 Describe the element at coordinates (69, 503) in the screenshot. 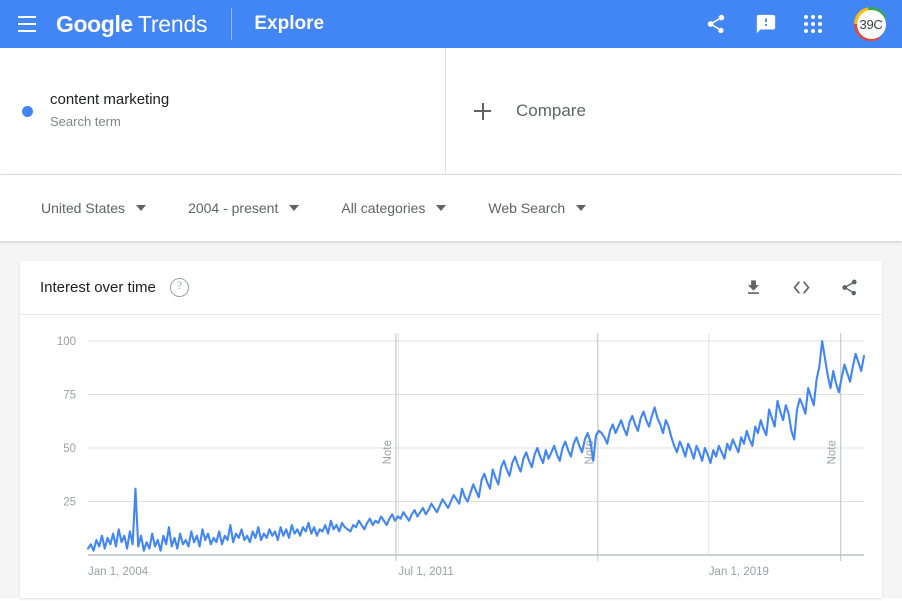

I see `y-axis-tick-label: 25` at that location.